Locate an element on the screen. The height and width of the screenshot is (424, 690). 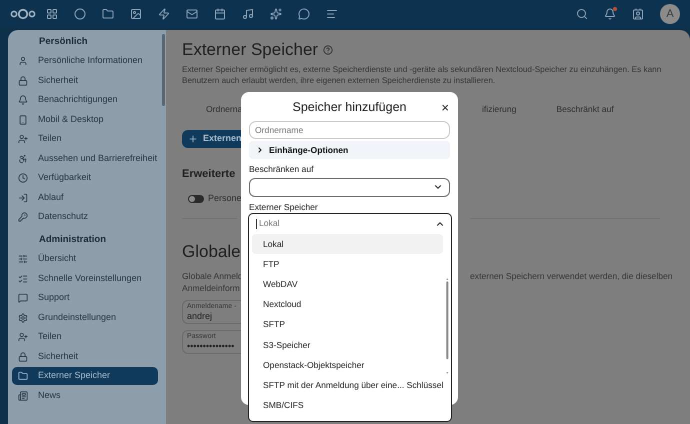
music-icon is located at coordinates (248, 14).